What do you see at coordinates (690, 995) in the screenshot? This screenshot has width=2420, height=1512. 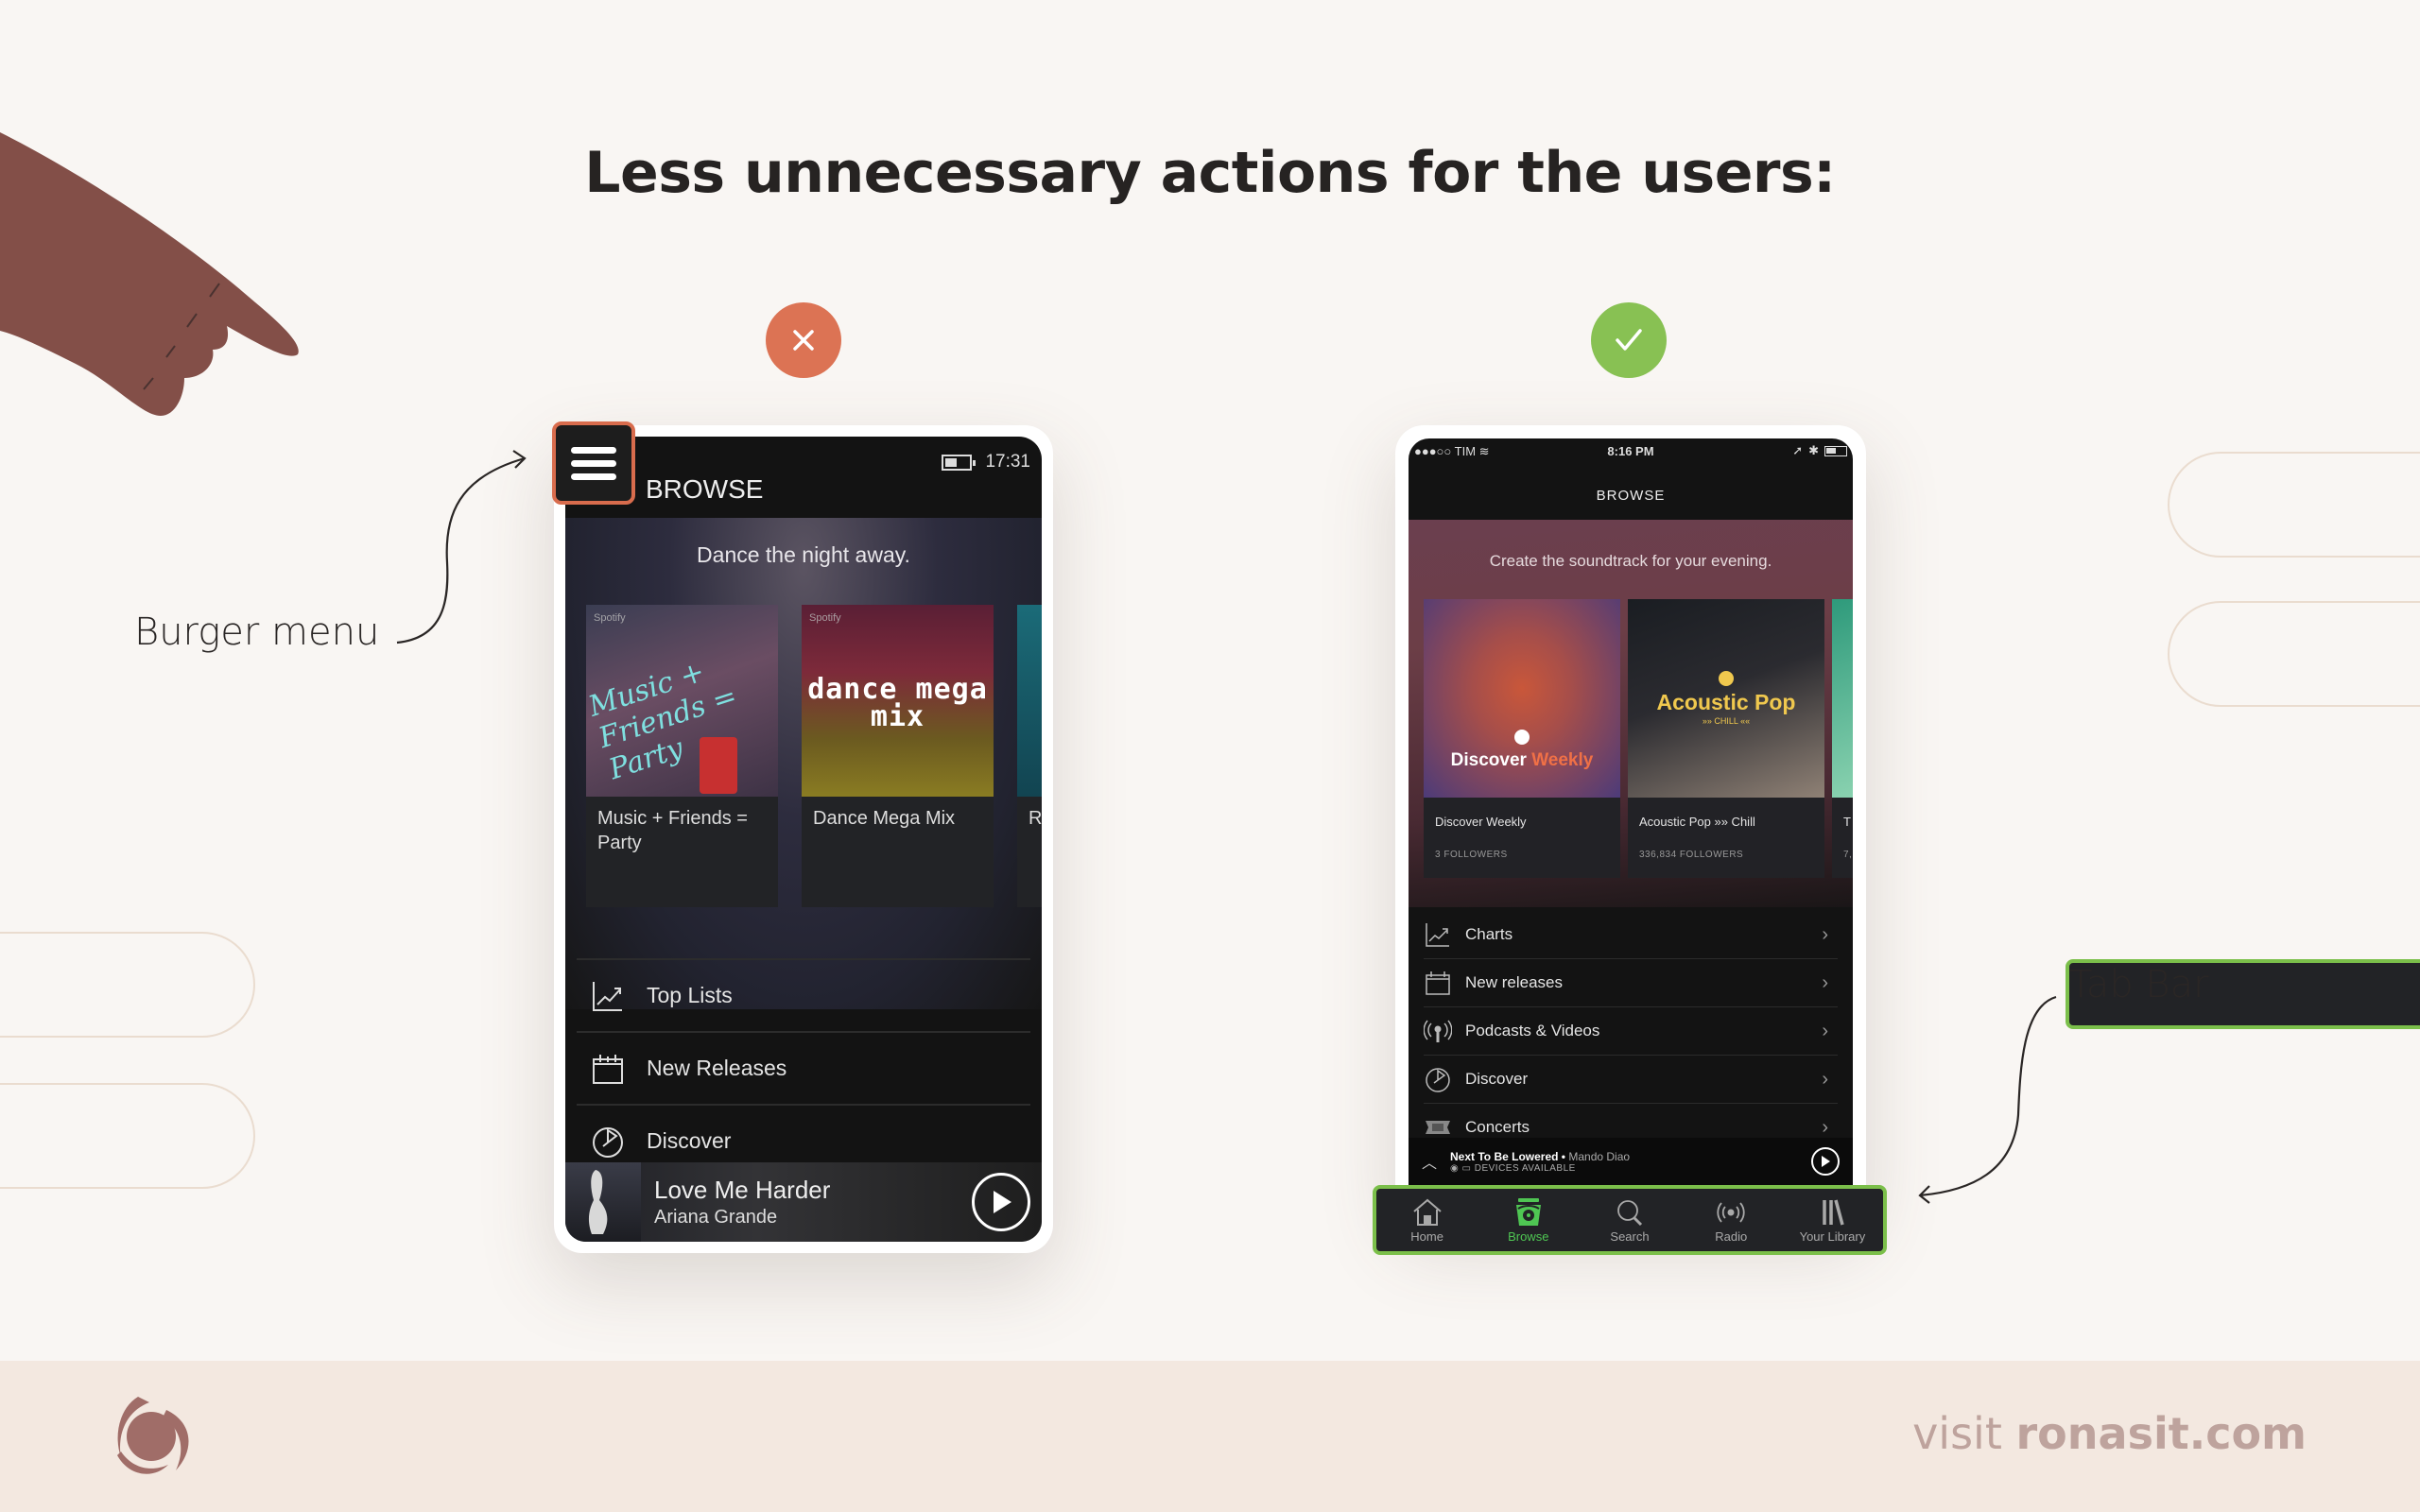 I see `menu-label: Top Lists` at bounding box center [690, 995].